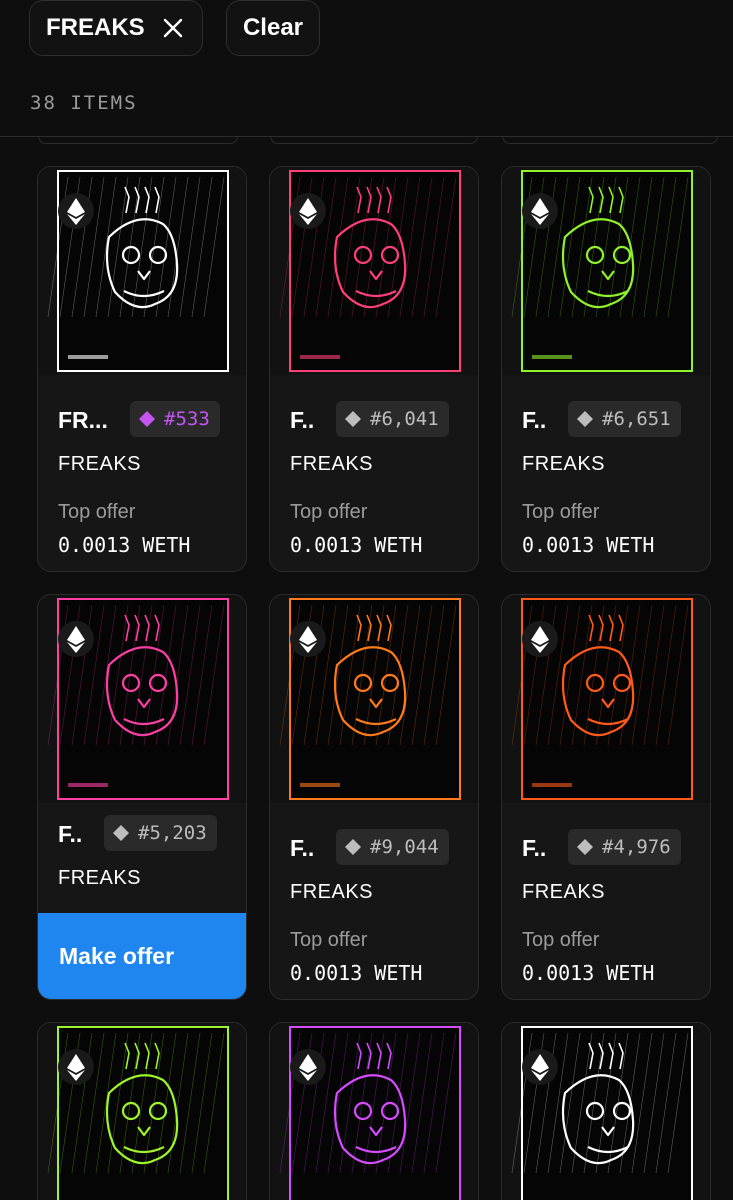 Image resolution: width=733 pixels, height=1200 pixels. What do you see at coordinates (84, 103) in the screenshot?
I see `item-count: 38 ITEMS` at bounding box center [84, 103].